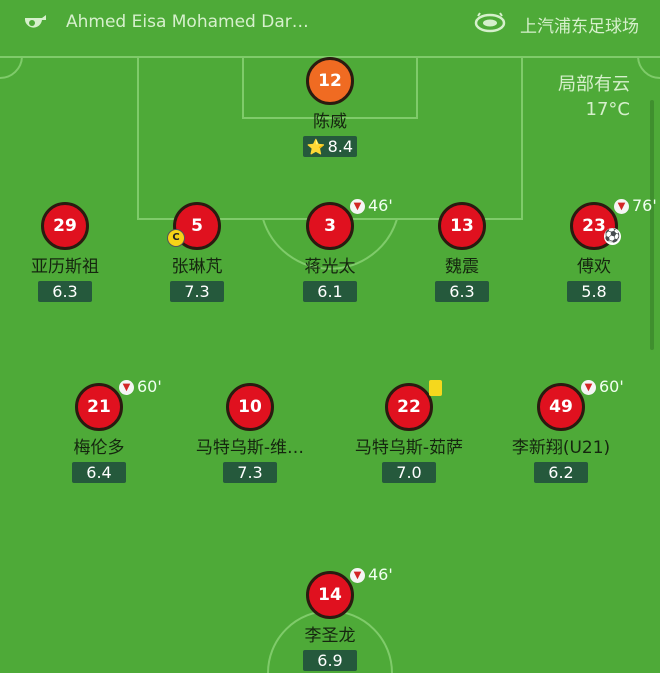 Image resolution: width=660 pixels, height=673 pixels. Describe the element at coordinates (35, 21) in the screenshot. I see `whistle-icon` at that location.